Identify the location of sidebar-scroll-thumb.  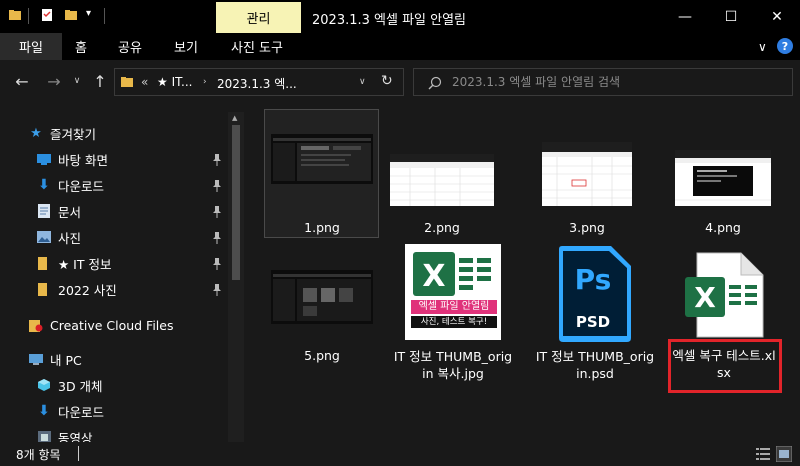
(236, 202).